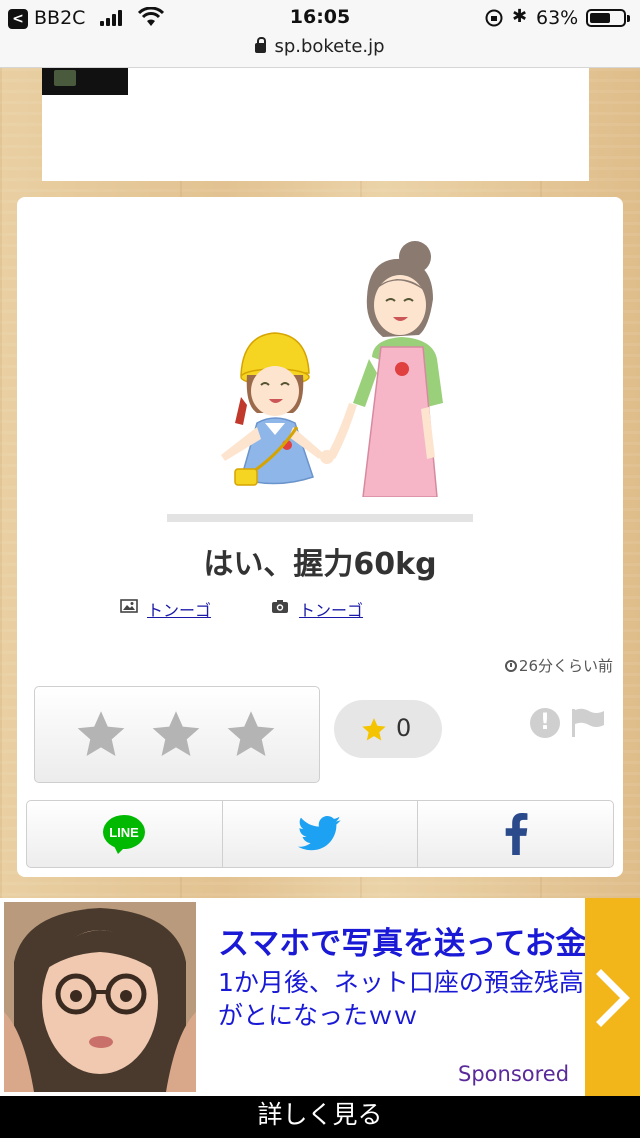 The height and width of the screenshot is (1138, 640). What do you see at coordinates (261, 45) in the screenshot?
I see `lock-icon` at bounding box center [261, 45].